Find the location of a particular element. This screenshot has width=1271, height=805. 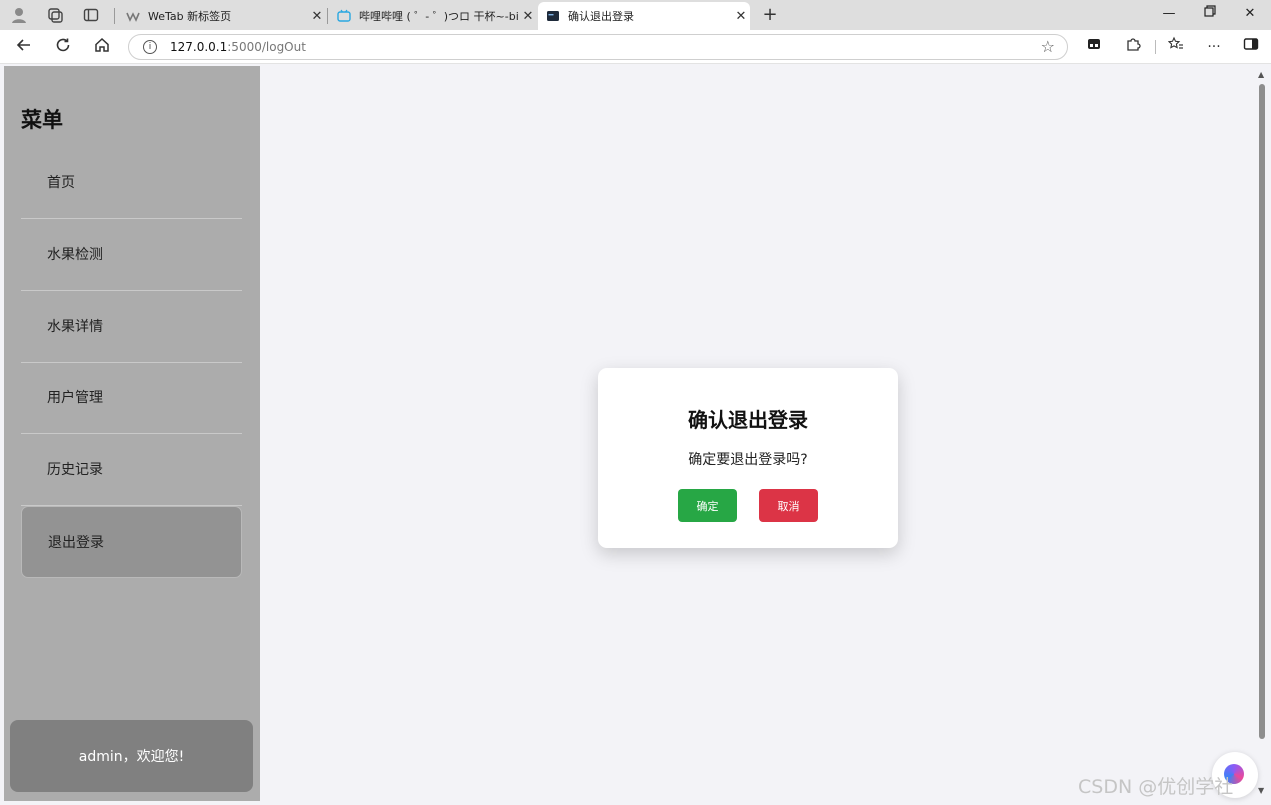

sidebar-item-home: 首页 is located at coordinates (131, 183).